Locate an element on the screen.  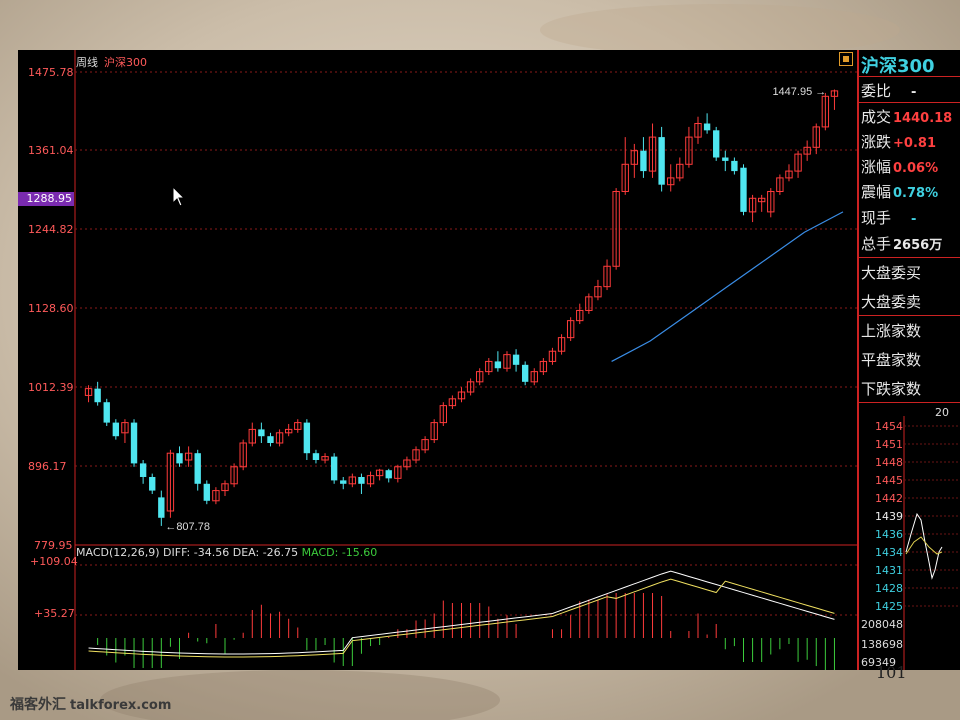
y-tick-2: 1361.04 is located at coordinates (51, 150).